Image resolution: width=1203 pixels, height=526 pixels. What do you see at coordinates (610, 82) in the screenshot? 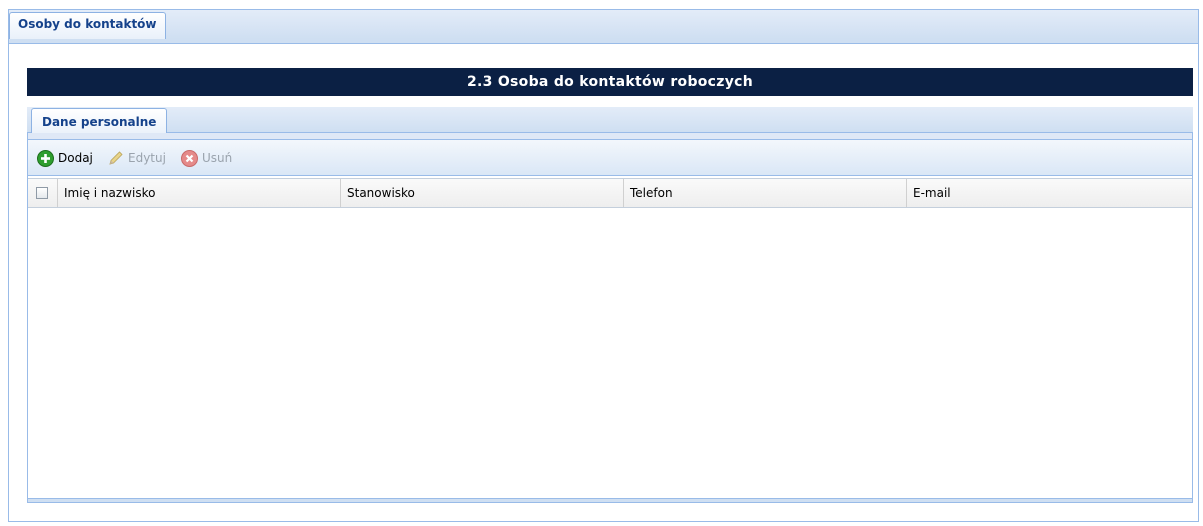
I see `section-title: 2.3 Osoba do kontaktów roboczych` at bounding box center [610, 82].